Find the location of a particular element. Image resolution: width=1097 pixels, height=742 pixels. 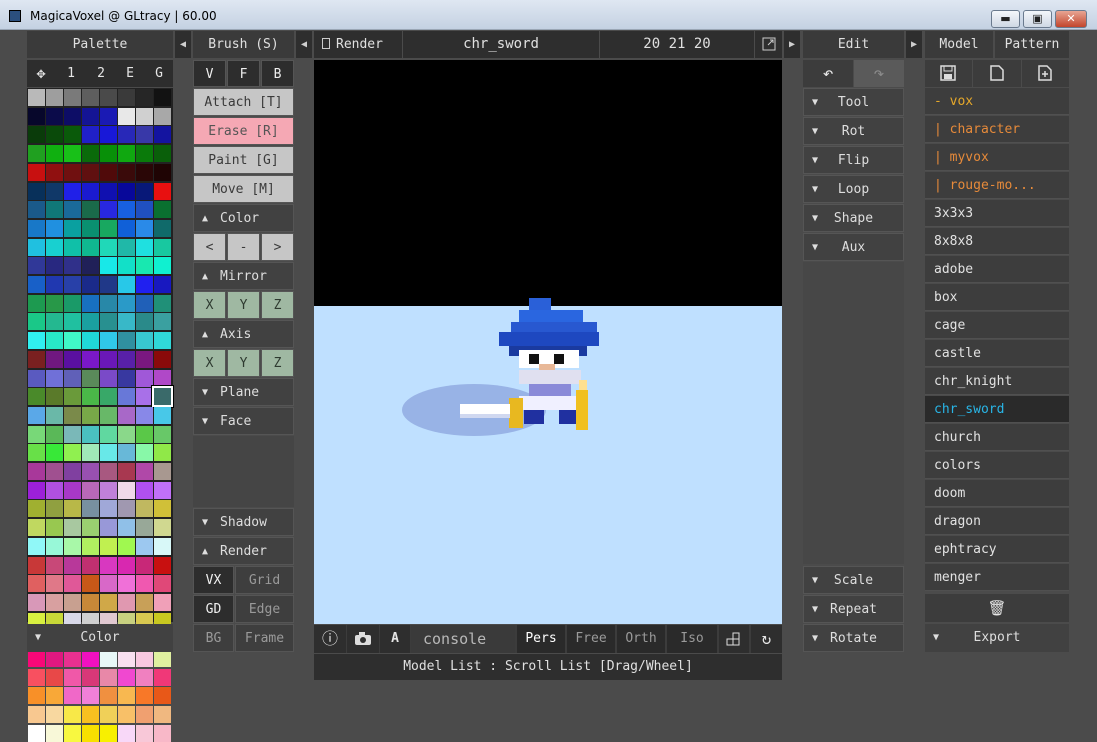

axis-x-button: X is located at coordinates (209, 363).